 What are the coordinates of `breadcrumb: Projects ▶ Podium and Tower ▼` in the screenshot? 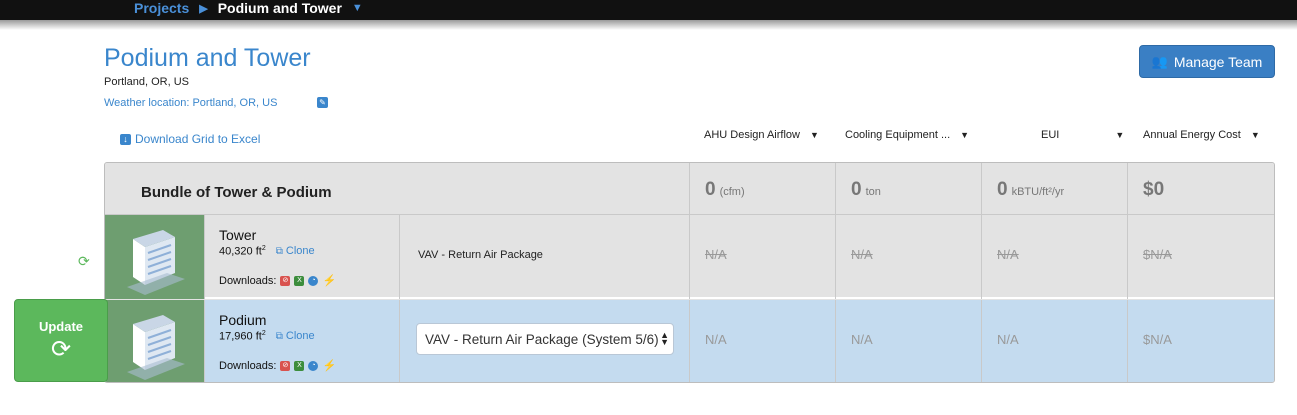 It's located at (248, 8).